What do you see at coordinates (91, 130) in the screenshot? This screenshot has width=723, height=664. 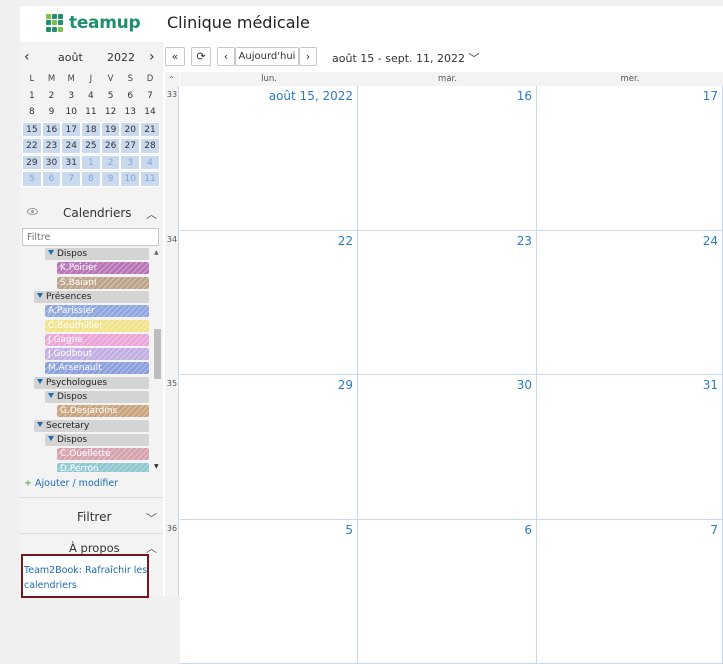 I see `mini-day: 18` at bounding box center [91, 130].